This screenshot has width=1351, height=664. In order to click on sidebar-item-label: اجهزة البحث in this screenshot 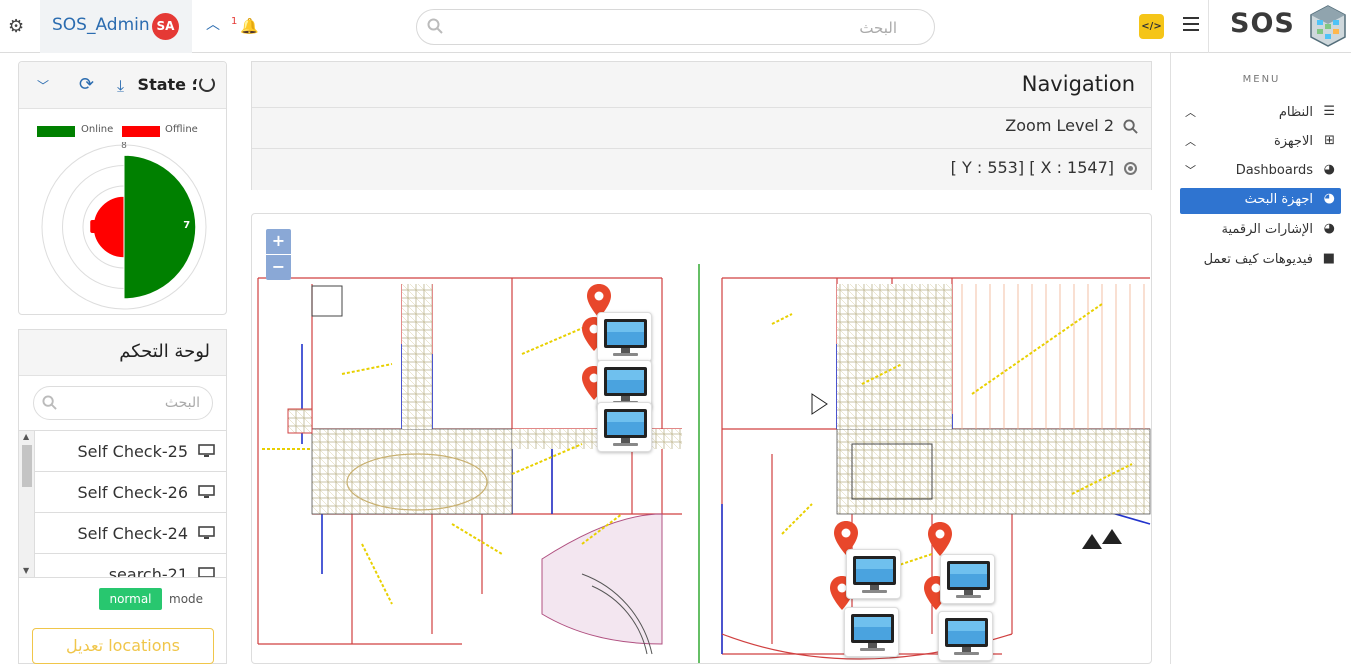, I will do `click(1278, 199)`.